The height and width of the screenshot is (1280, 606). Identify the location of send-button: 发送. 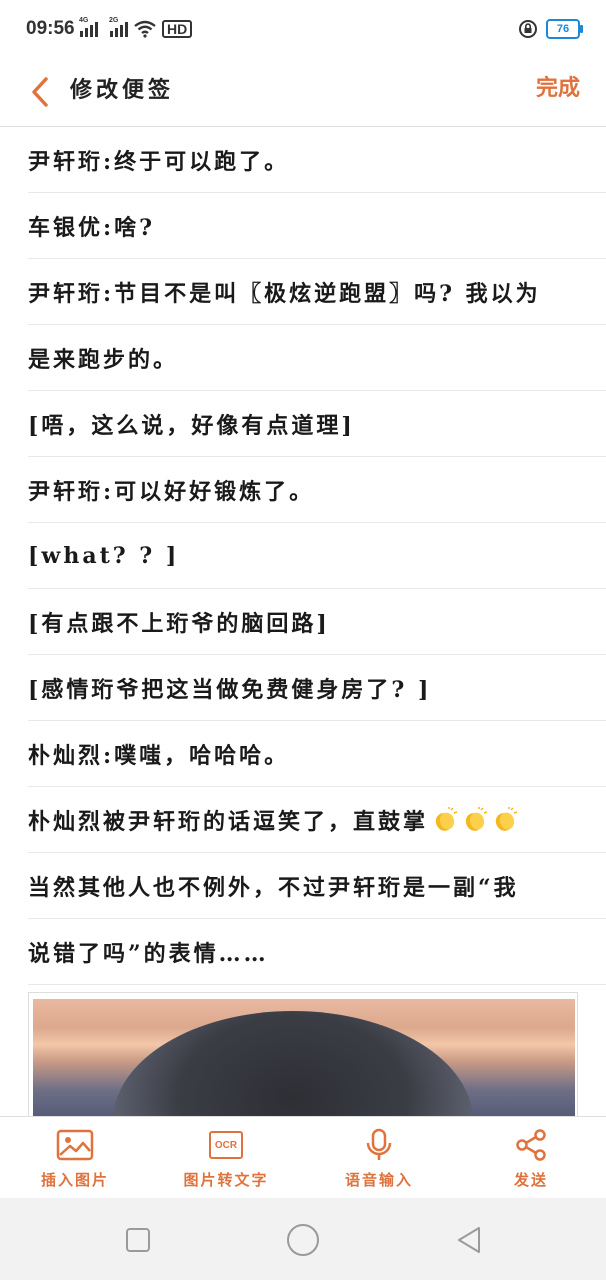
(531, 1160).